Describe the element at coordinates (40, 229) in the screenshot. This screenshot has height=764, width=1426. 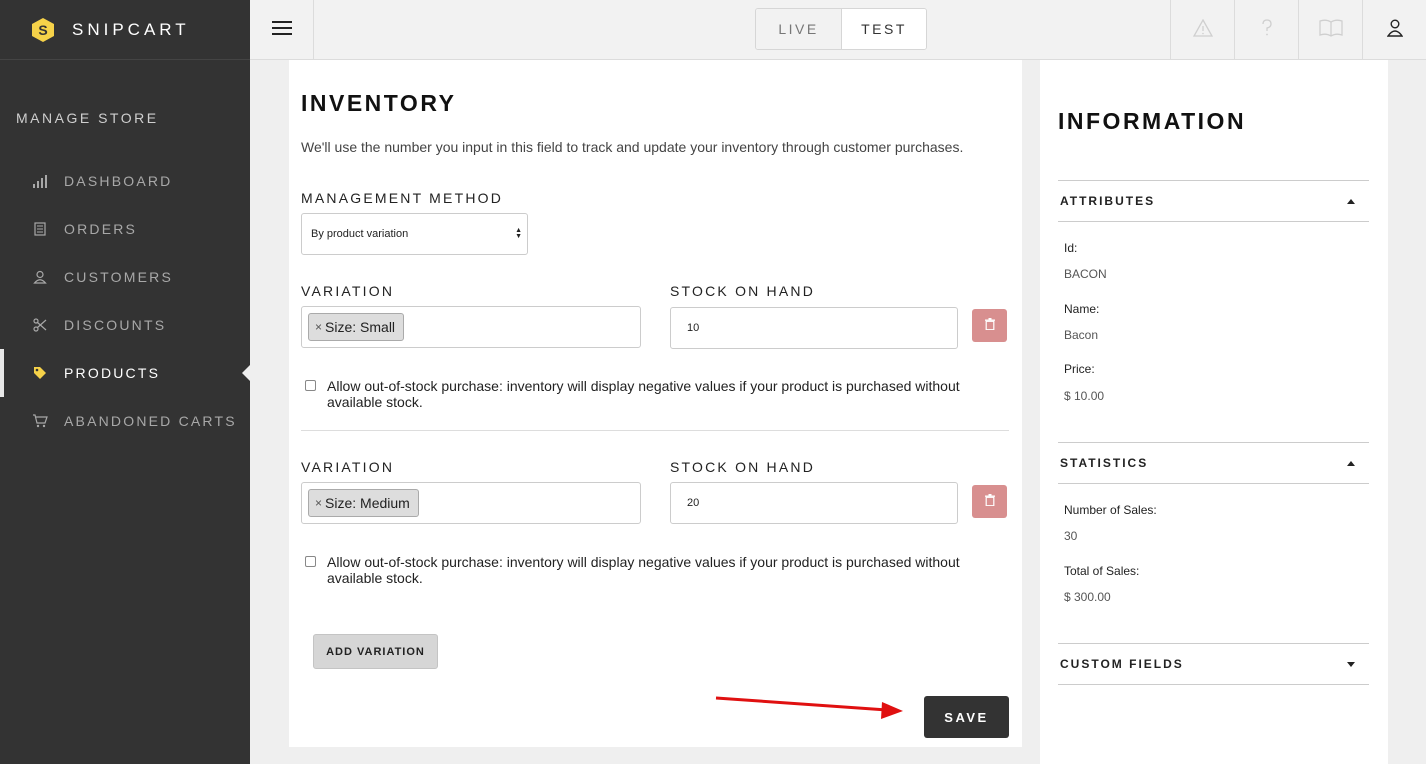
I see `receipt-icon` at that location.